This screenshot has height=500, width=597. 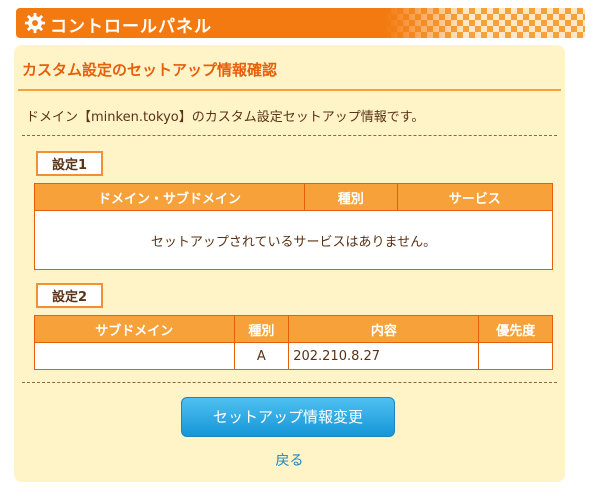 I want to click on panel-description: ドメイン【minken.tokyo】のカスタム設定セットアップ情報です。, so click(x=225, y=117).